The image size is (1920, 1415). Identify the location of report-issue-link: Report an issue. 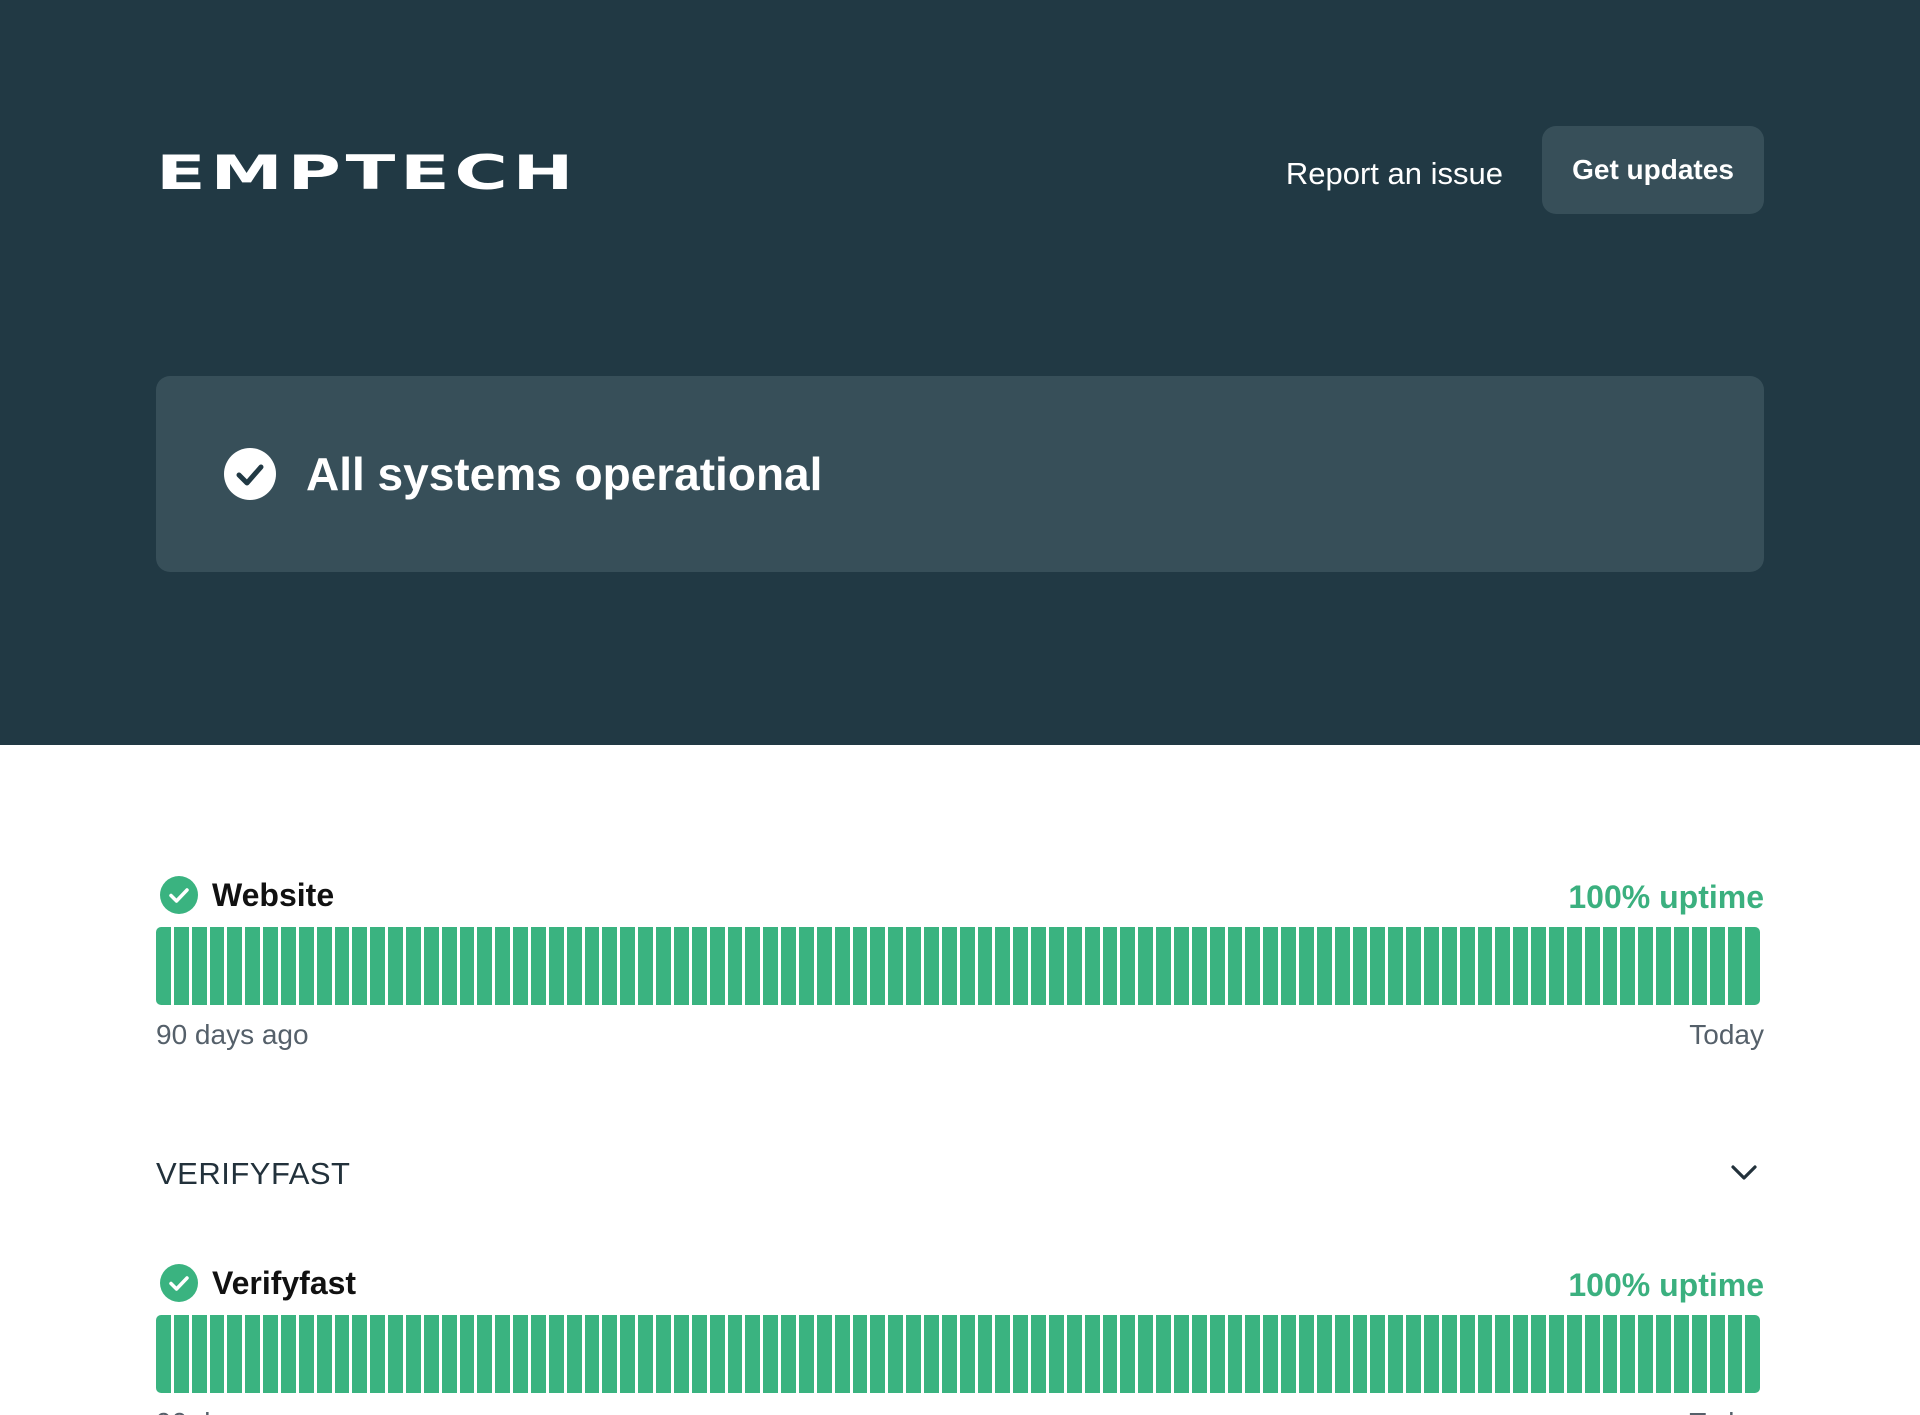
(1394, 174).